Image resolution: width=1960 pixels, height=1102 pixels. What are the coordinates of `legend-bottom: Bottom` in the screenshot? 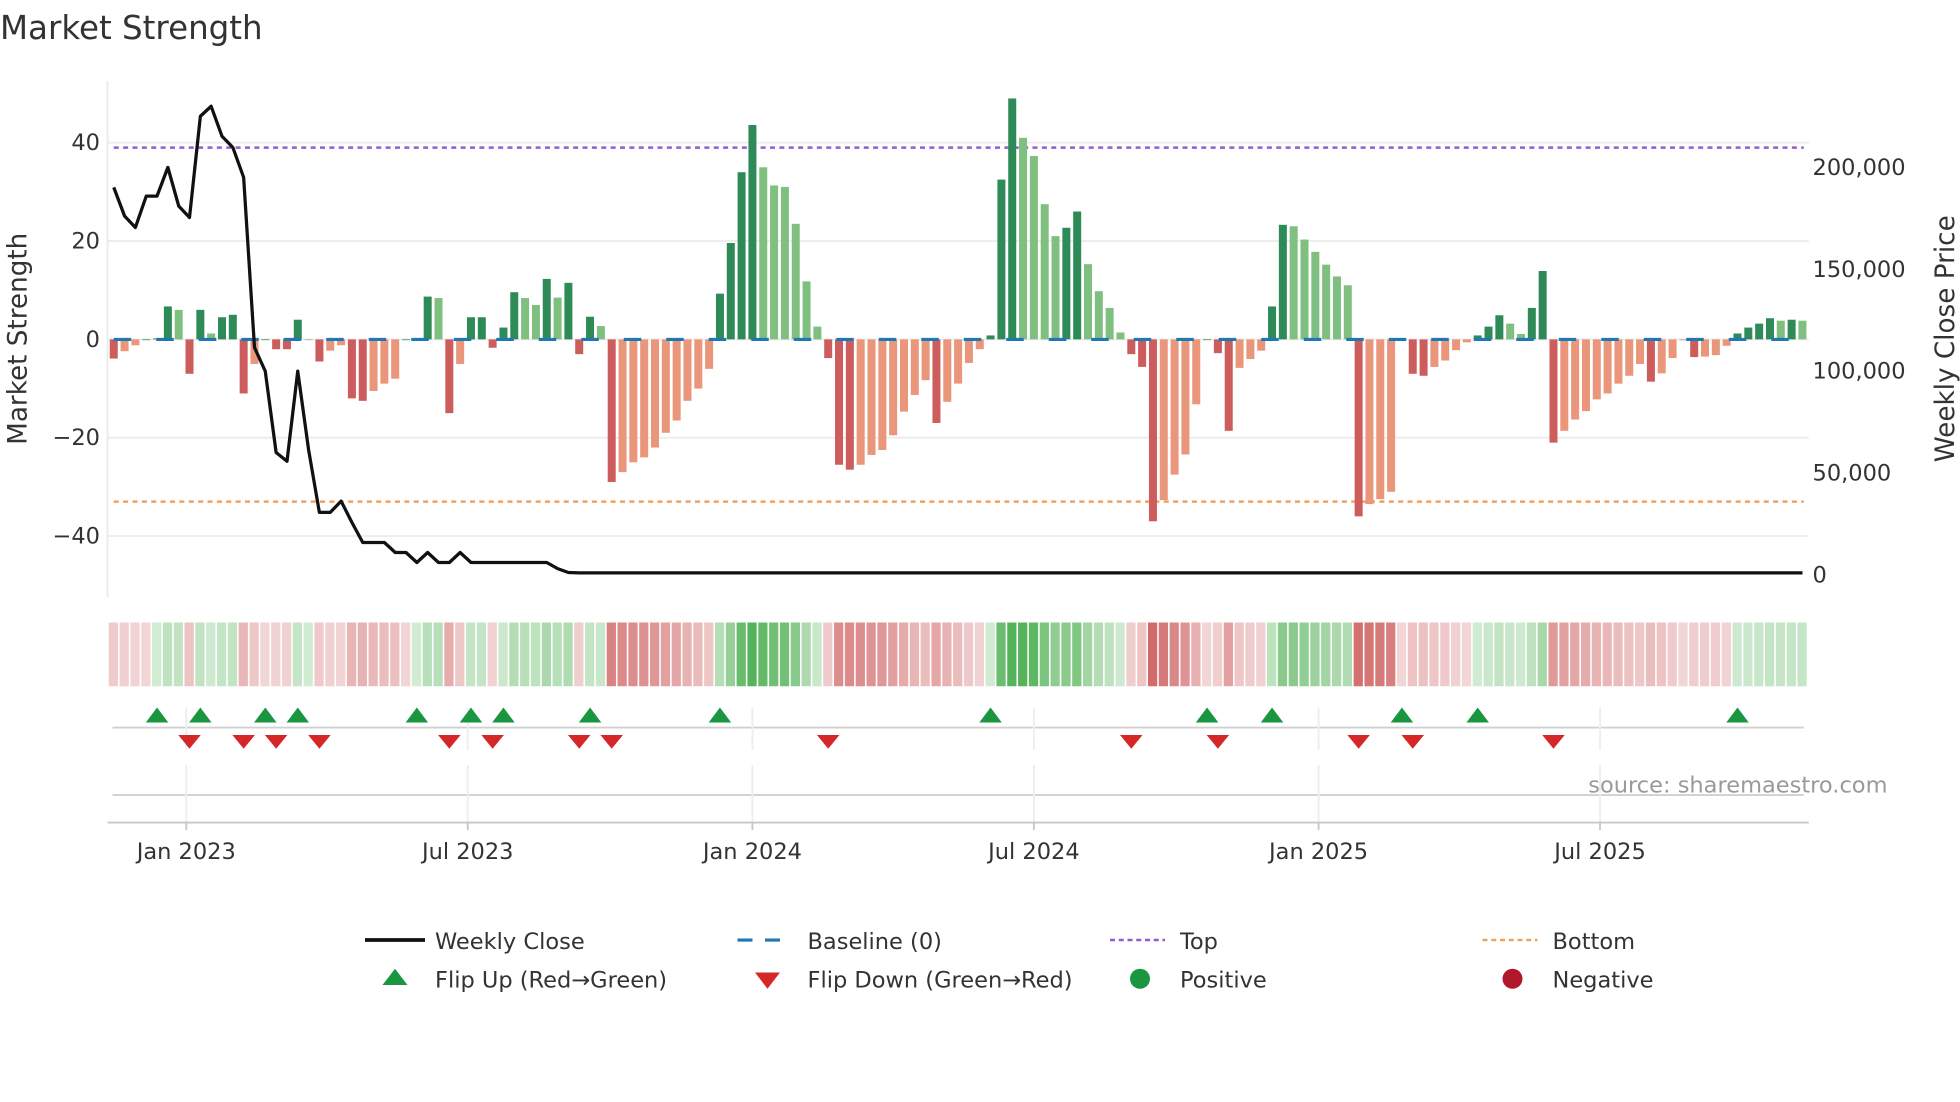 It's located at (1594, 942).